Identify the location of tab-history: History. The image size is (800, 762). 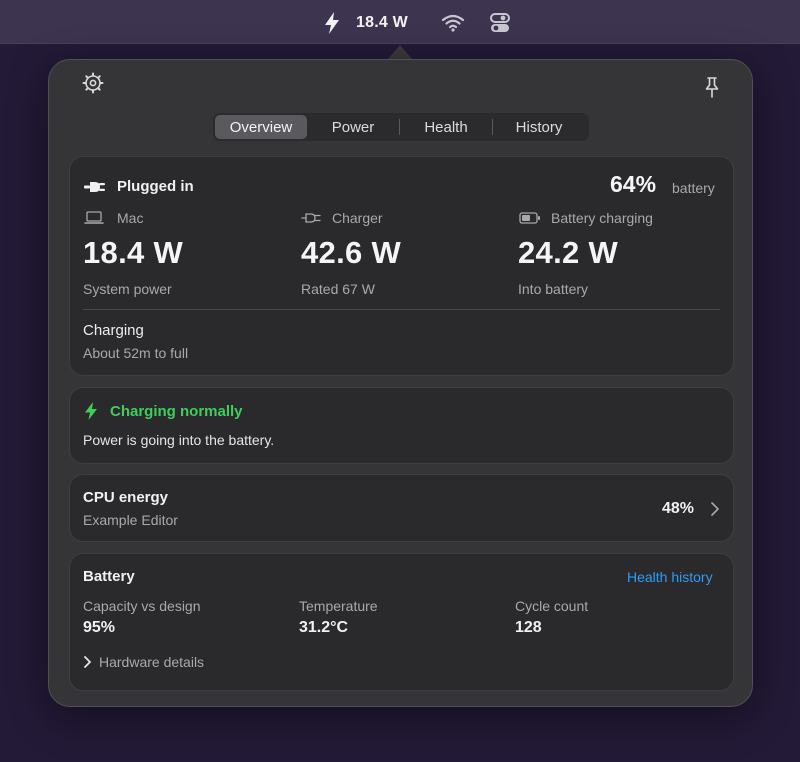
(539, 127).